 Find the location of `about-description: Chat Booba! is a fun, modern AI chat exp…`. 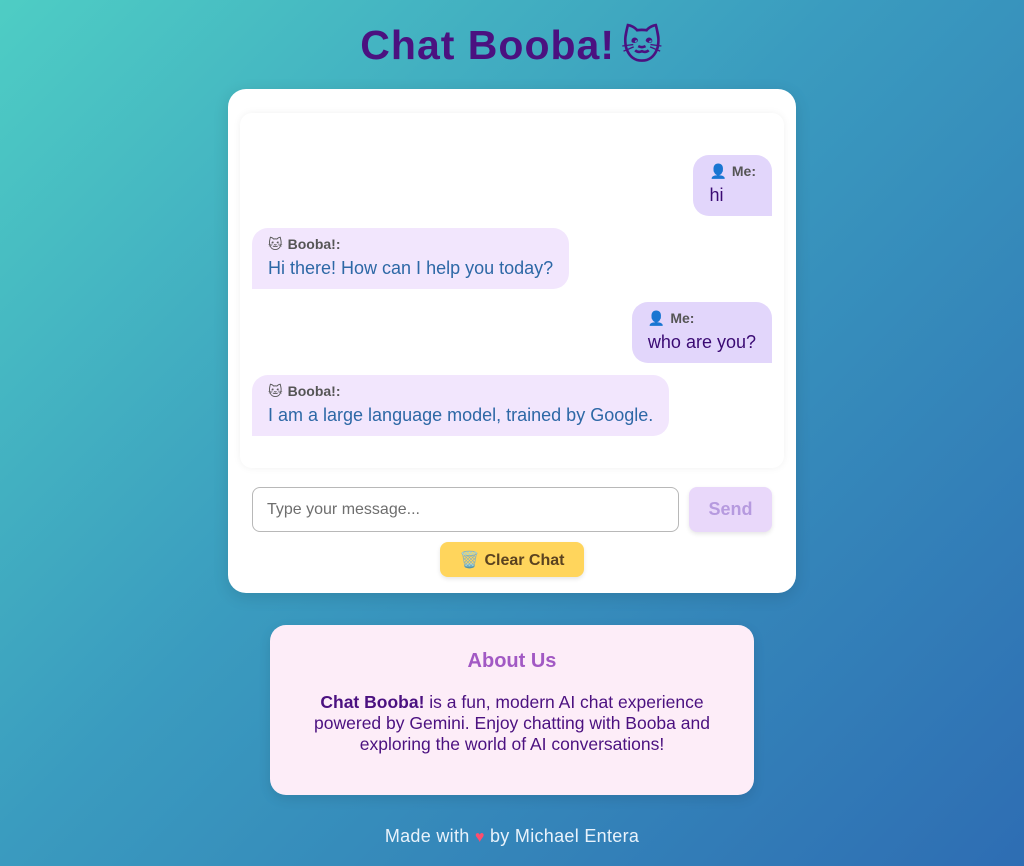

about-description: Chat Booba! is a fun, modern AI chat exp… is located at coordinates (512, 723).